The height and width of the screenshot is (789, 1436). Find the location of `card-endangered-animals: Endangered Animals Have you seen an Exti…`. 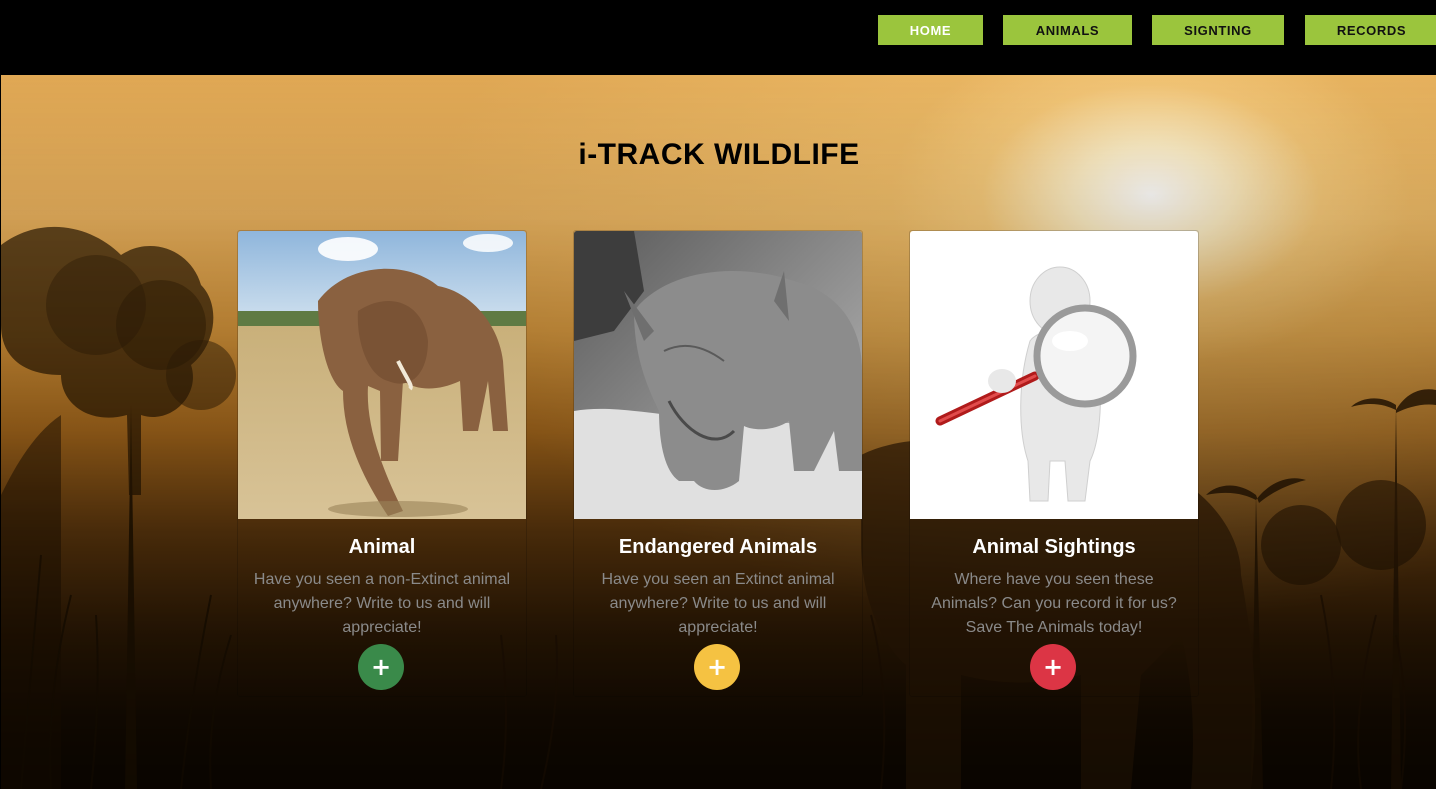

card-endangered-animals: Endangered Animals Have you seen an Exti… is located at coordinates (718, 463).